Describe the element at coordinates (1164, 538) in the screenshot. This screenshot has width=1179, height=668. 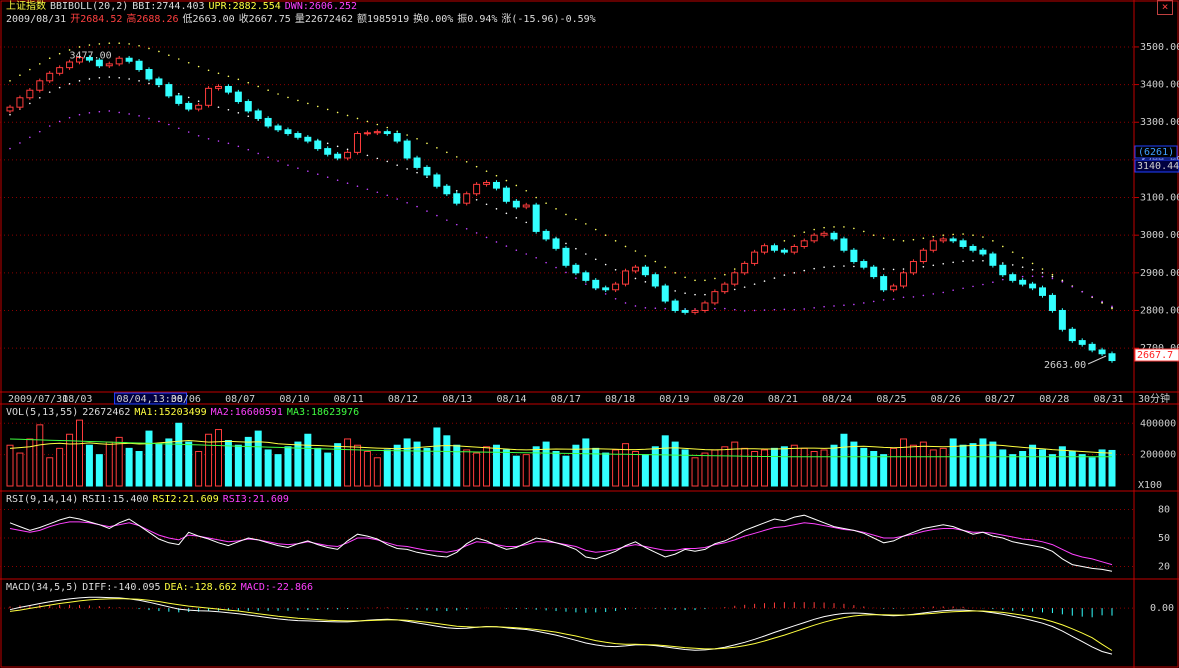
I see `rsi-tick-label: 50` at that location.